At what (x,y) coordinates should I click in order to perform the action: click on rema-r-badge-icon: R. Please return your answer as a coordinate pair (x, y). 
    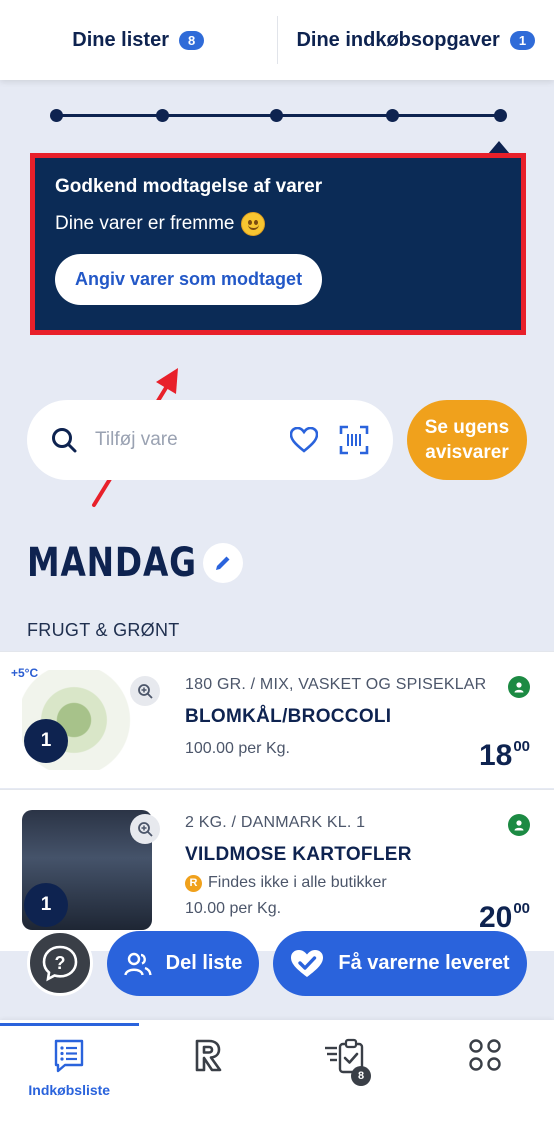
    Looking at the image, I should click on (193, 883).